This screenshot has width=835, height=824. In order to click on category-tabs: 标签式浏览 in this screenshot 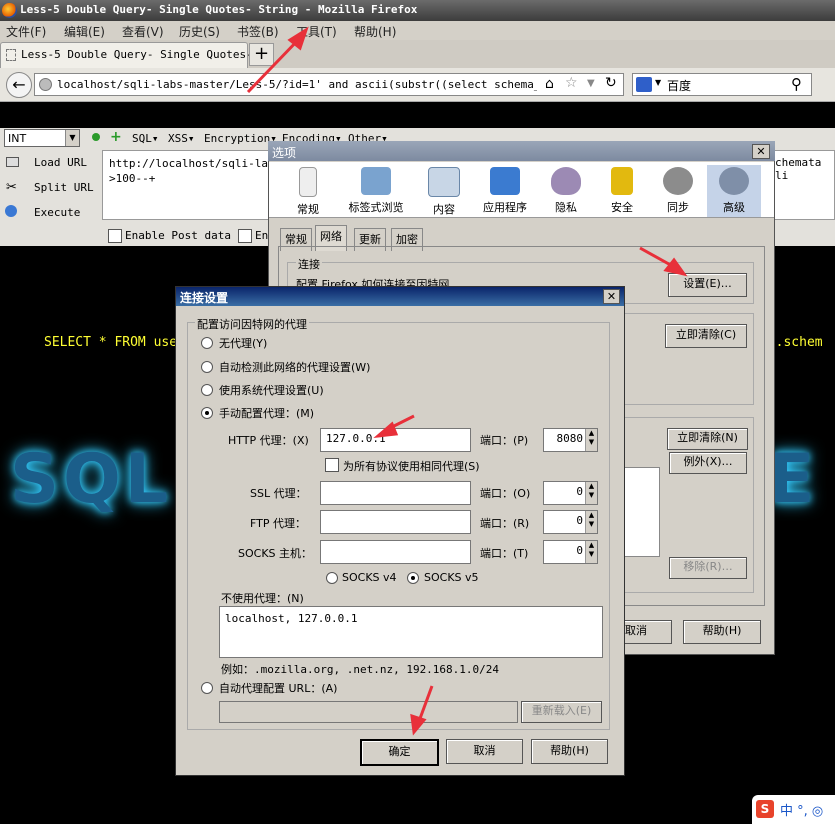, I will do `click(376, 191)`.